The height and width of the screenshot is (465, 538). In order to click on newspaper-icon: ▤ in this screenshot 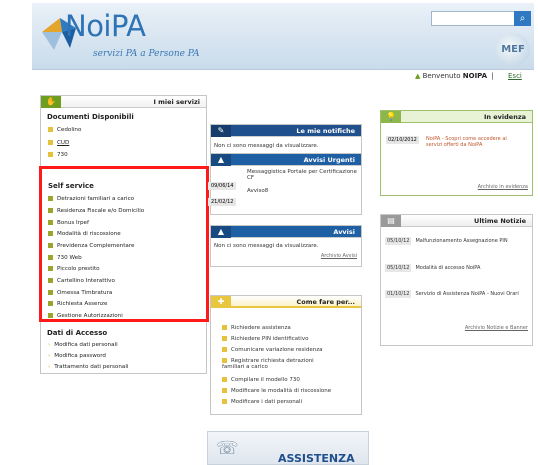, I will do `click(391, 221)`.